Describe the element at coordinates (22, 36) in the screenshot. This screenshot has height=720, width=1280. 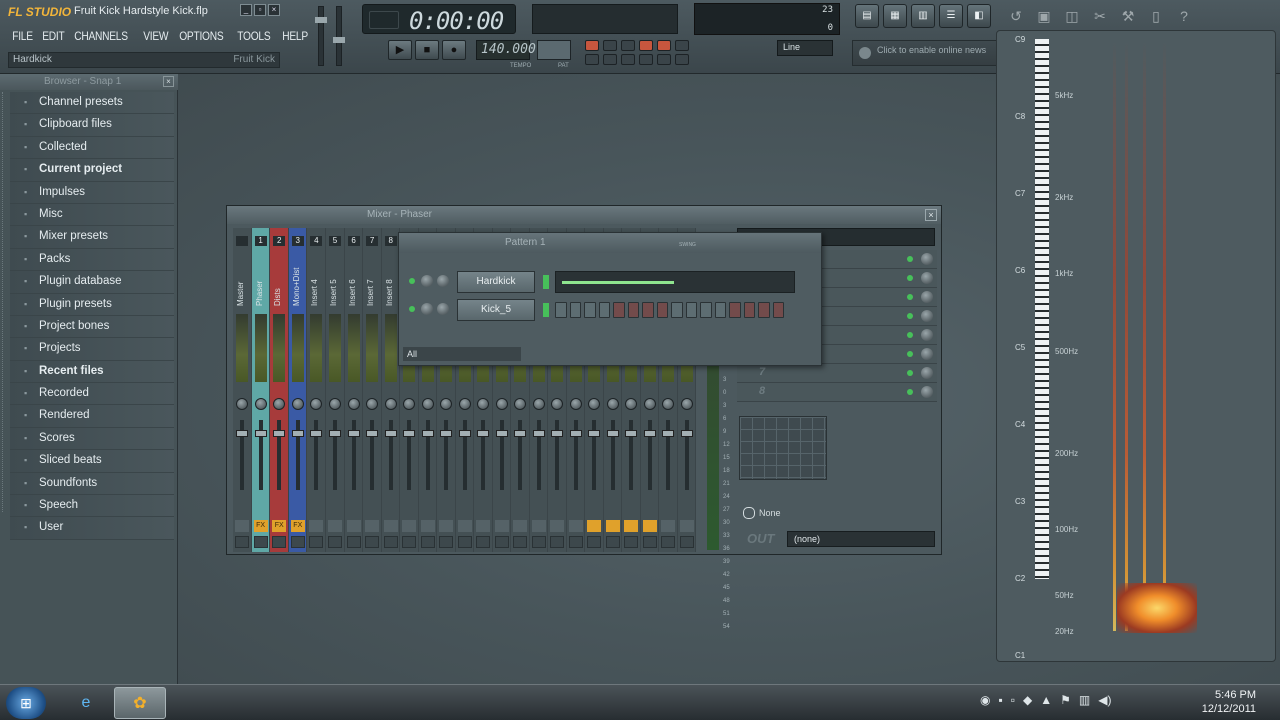
I see `menu-file: FILE` at that location.